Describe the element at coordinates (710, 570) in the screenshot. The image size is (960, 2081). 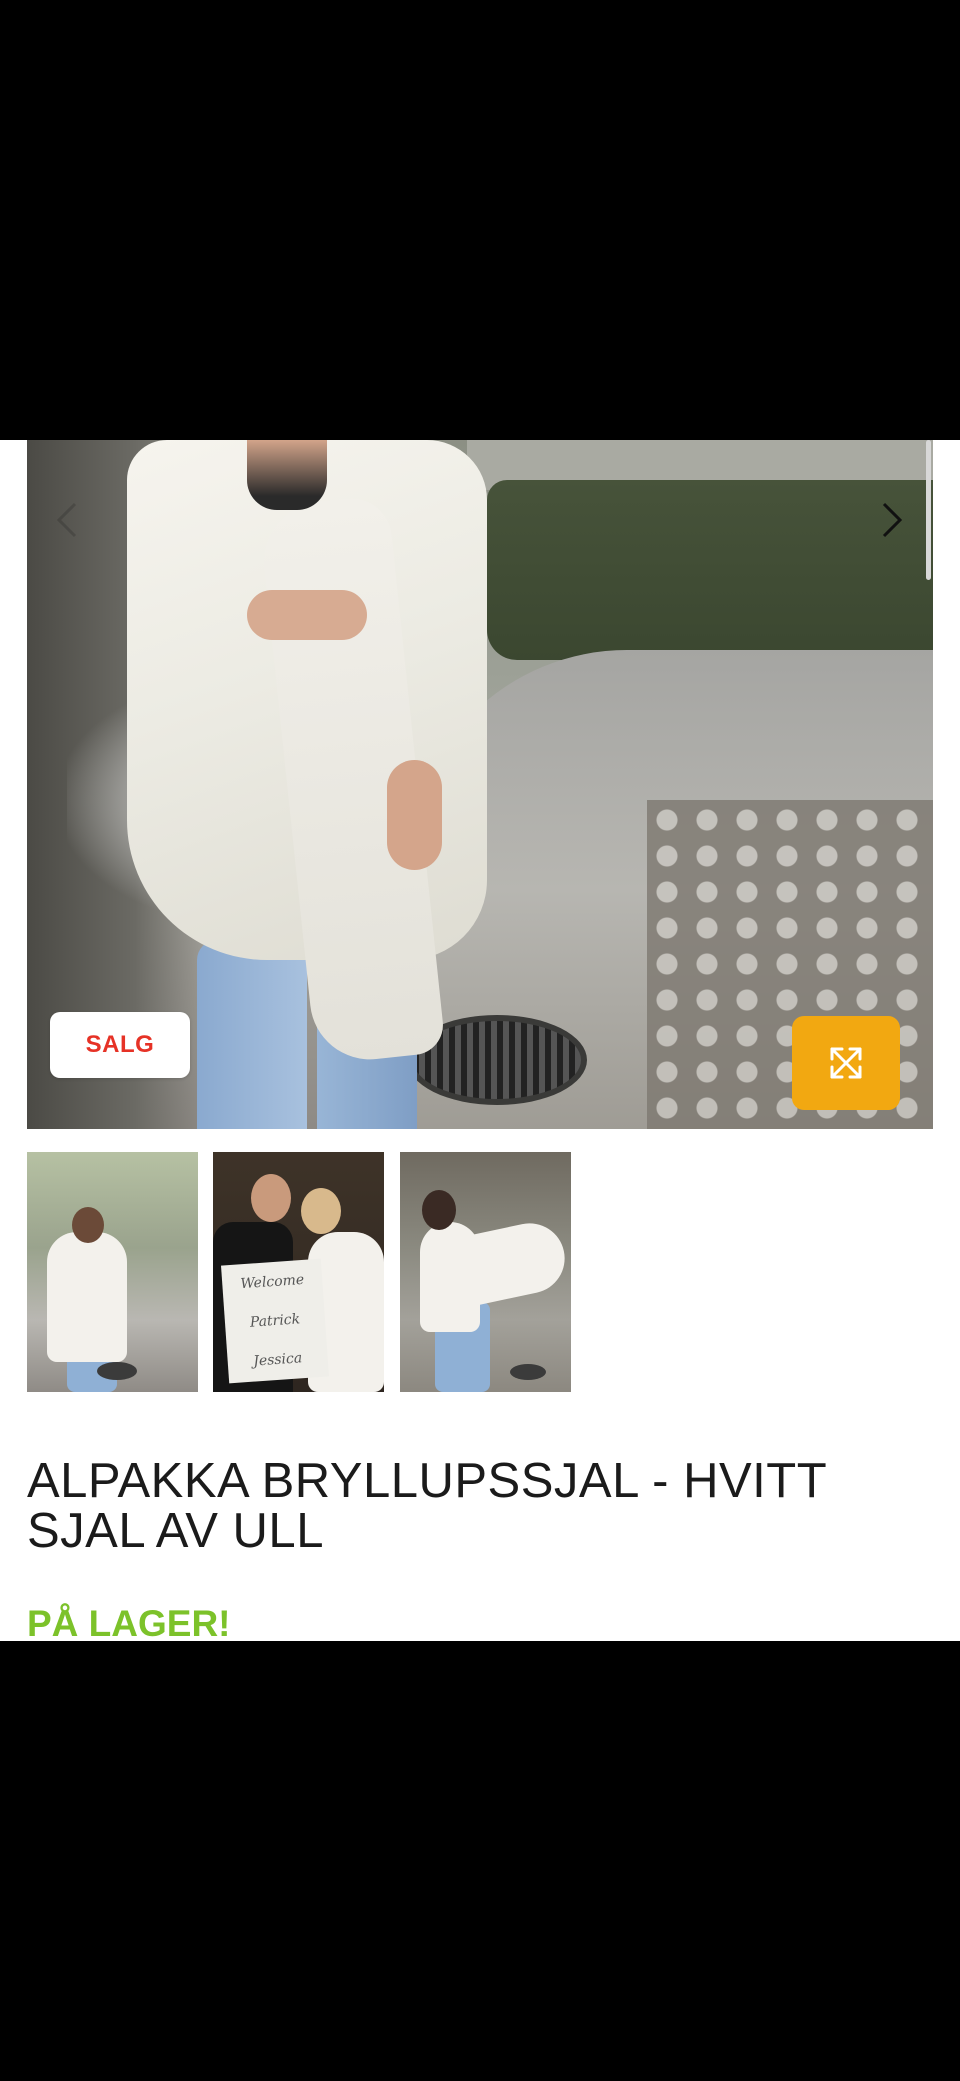
I see `image-hedge` at that location.